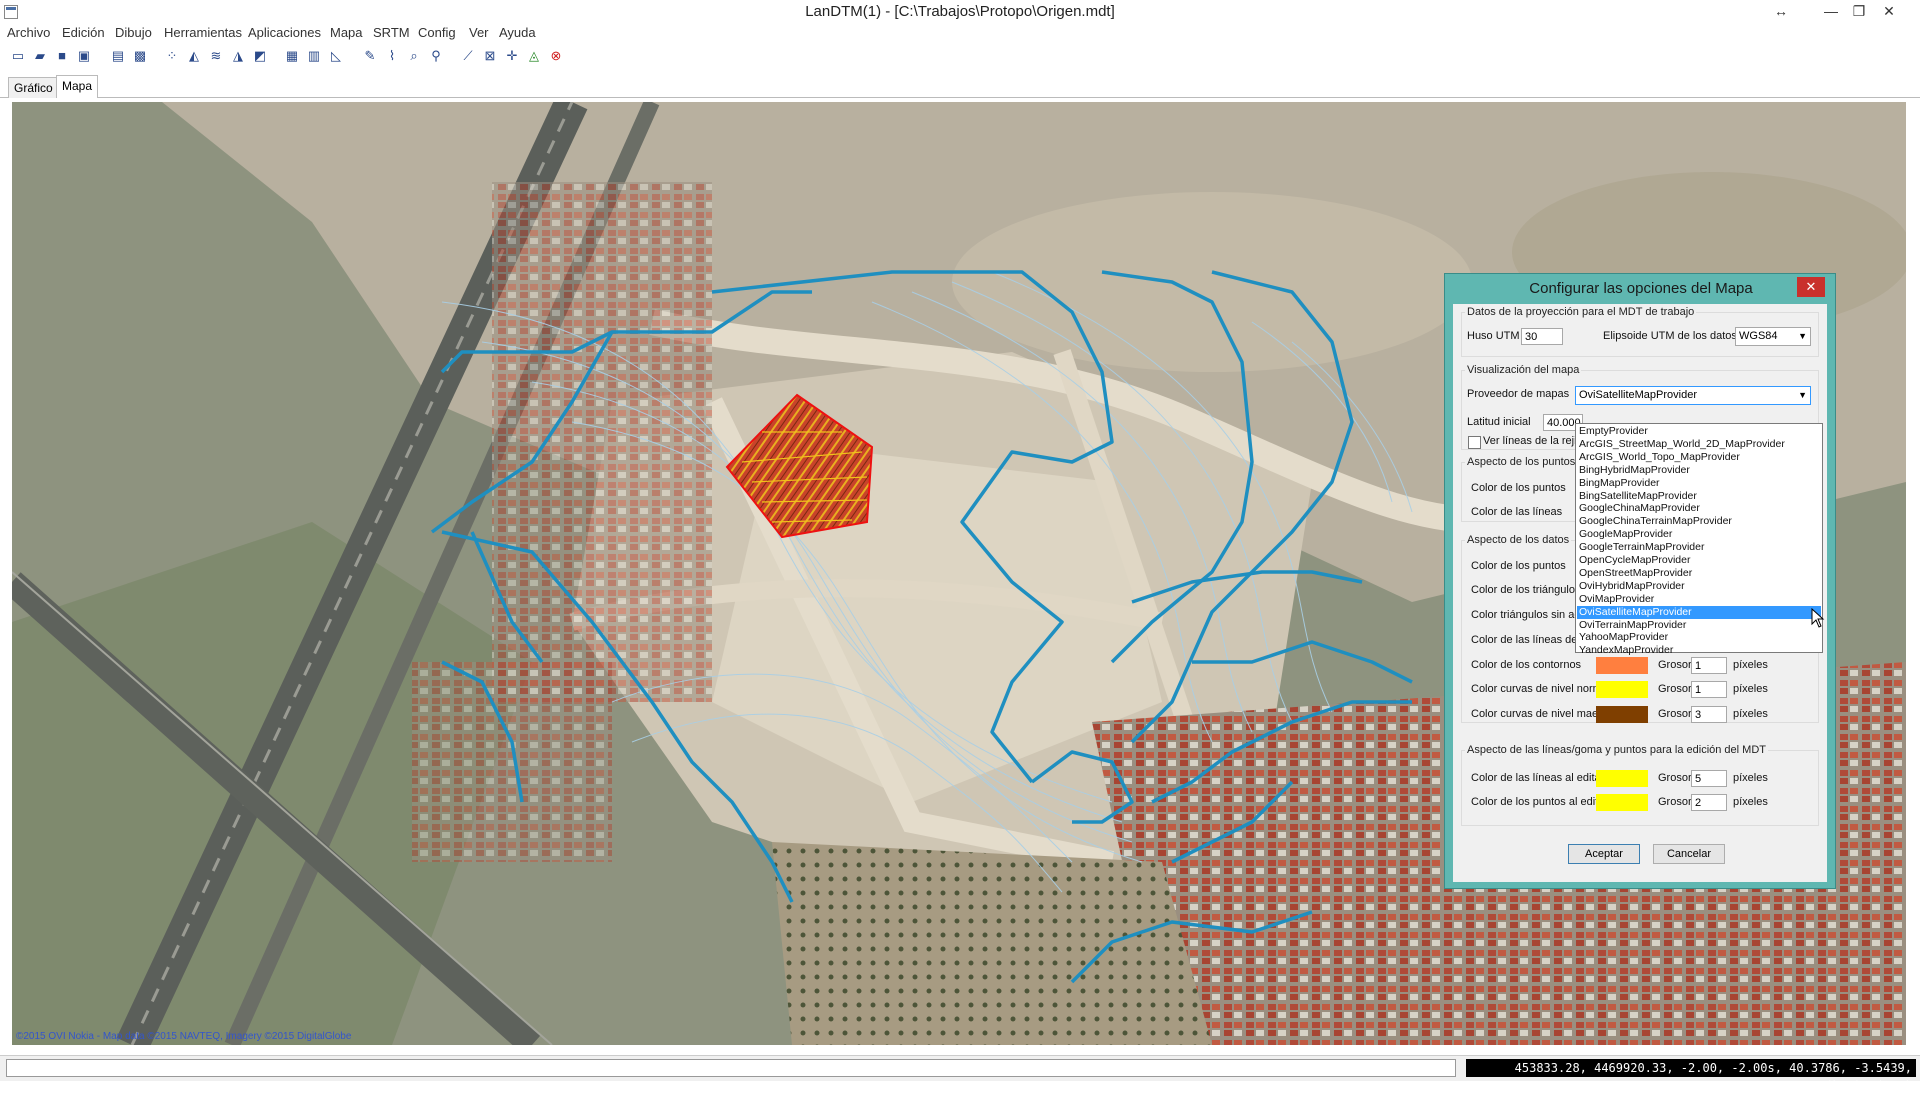 This screenshot has width=1920, height=1095. Describe the element at coordinates (370, 56) in the screenshot. I see `pencil-icon: ✎` at that location.